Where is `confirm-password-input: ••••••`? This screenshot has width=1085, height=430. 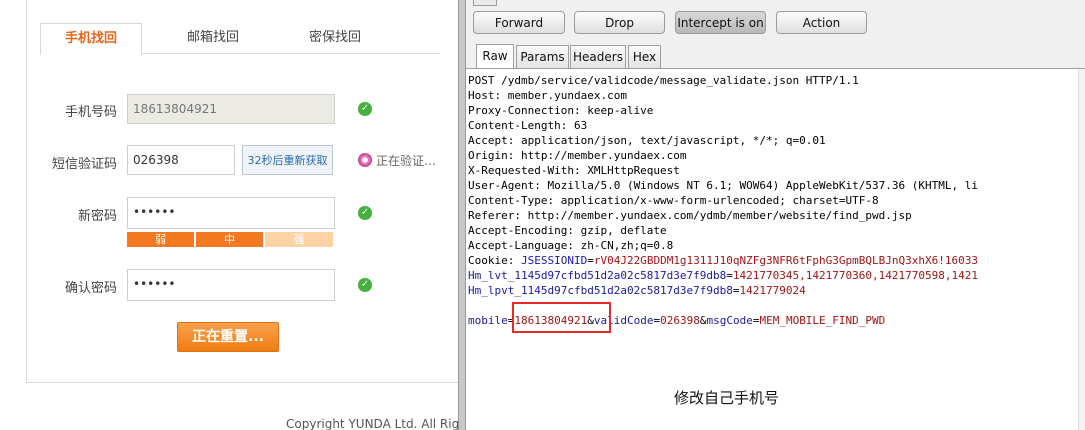
confirm-password-input: •••••• is located at coordinates (231, 285).